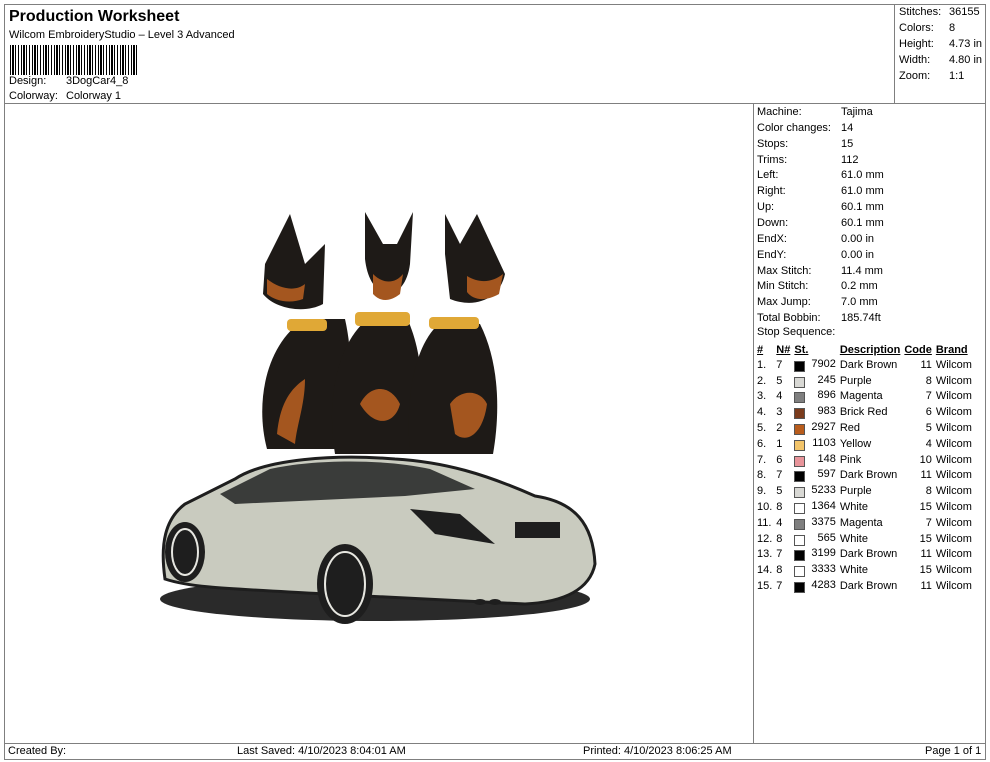 The image size is (990, 762). Describe the element at coordinates (801, 349) in the screenshot. I see `col-header-stitches: St.` at that location.